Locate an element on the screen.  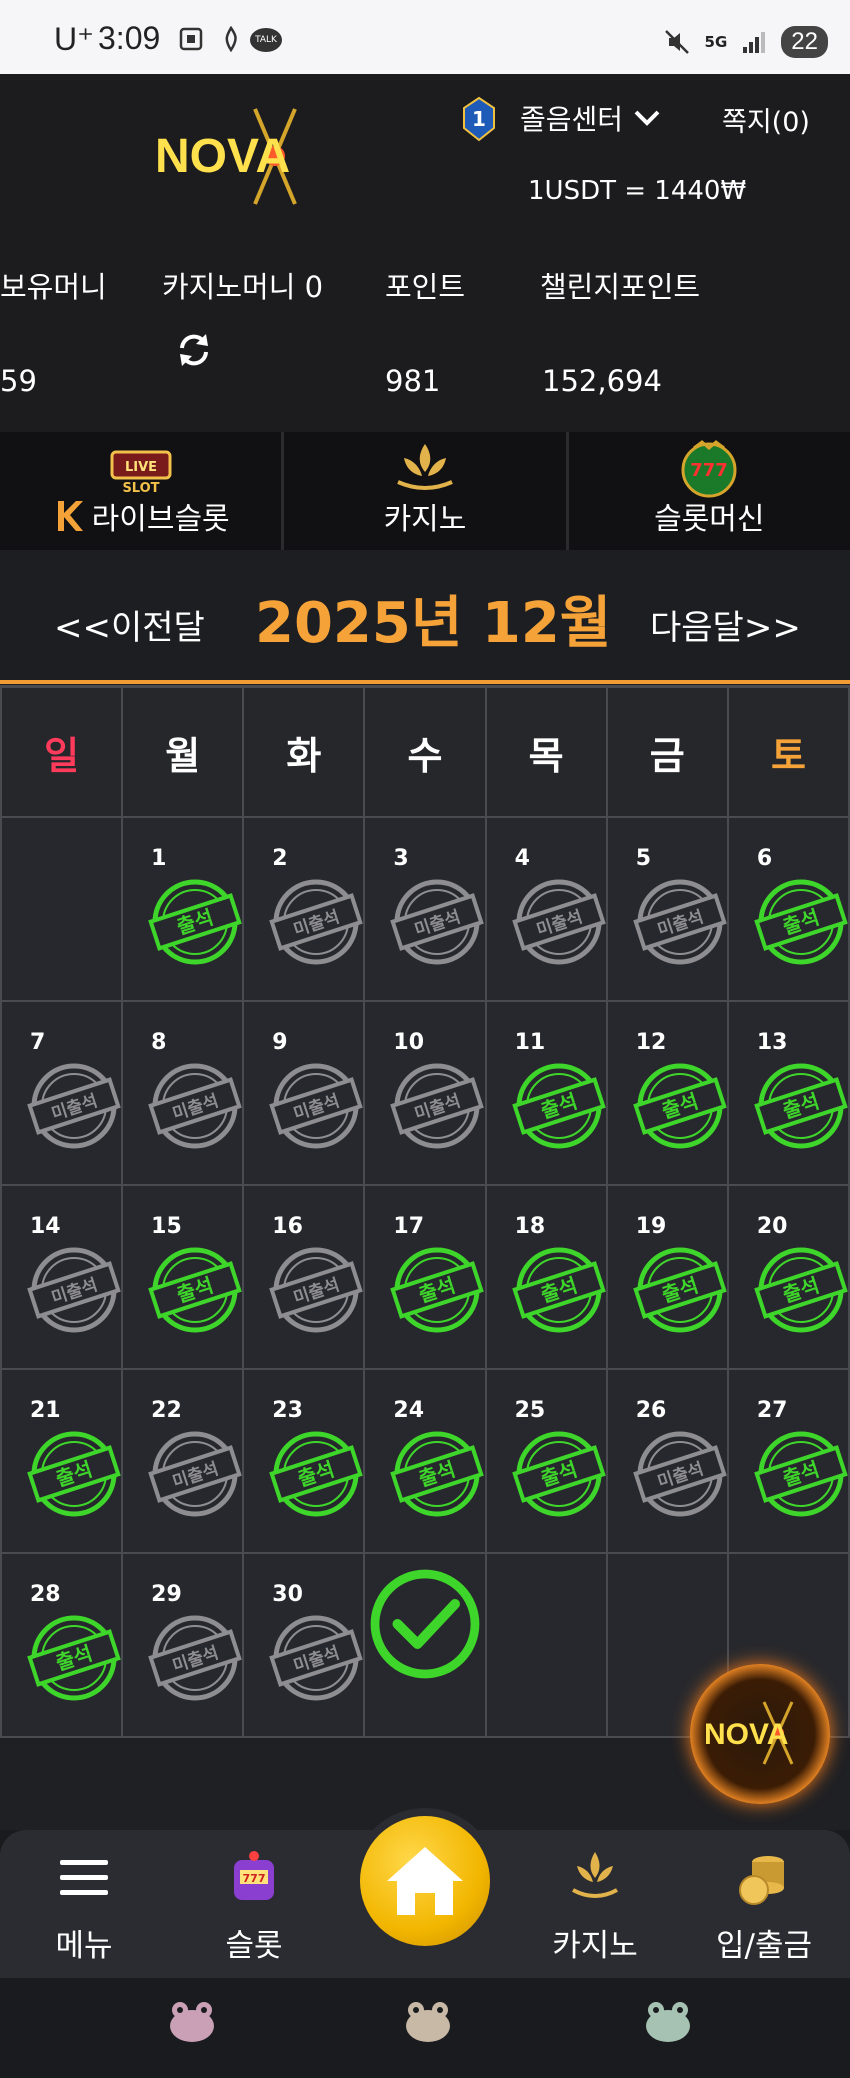
day-number: 4 is located at coordinates (522, 858).